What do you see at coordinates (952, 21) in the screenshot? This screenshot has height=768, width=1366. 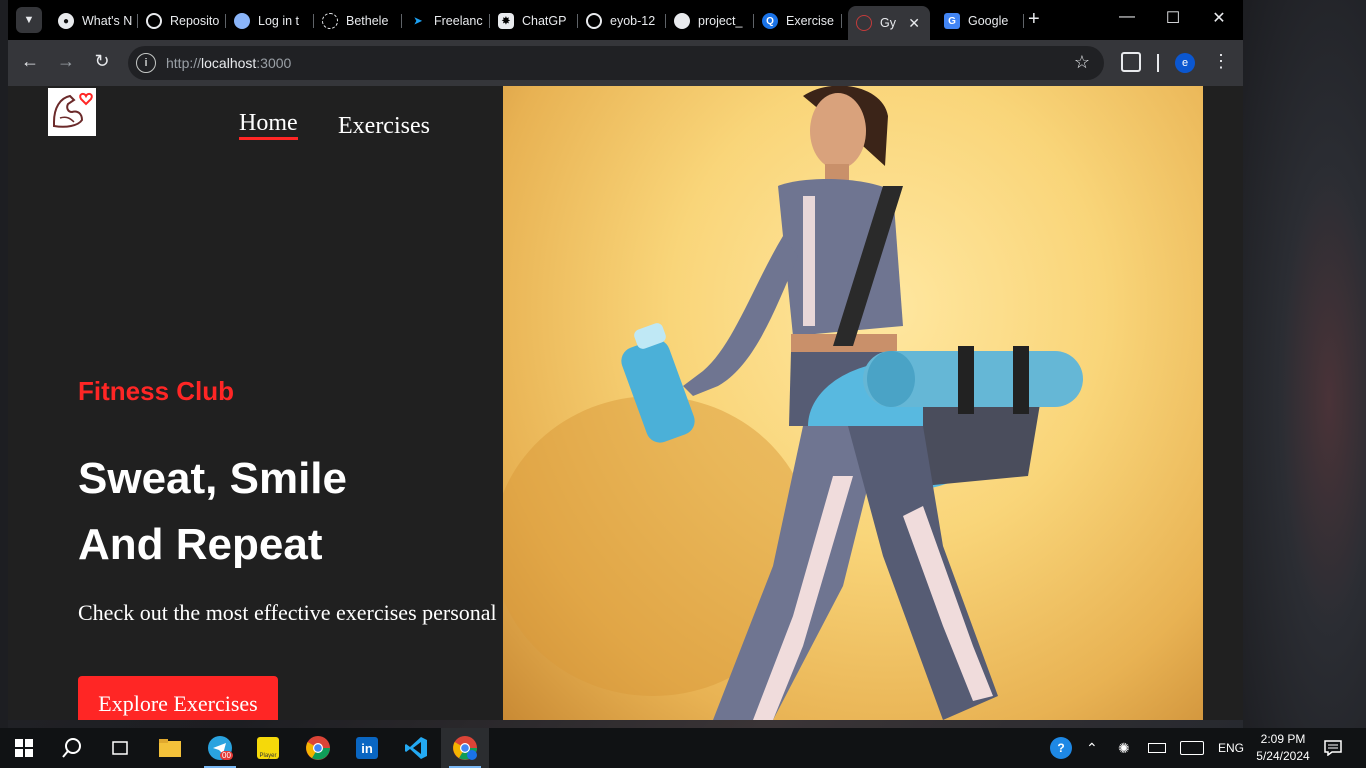 I see `google-translate-icon: G` at bounding box center [952, 21].